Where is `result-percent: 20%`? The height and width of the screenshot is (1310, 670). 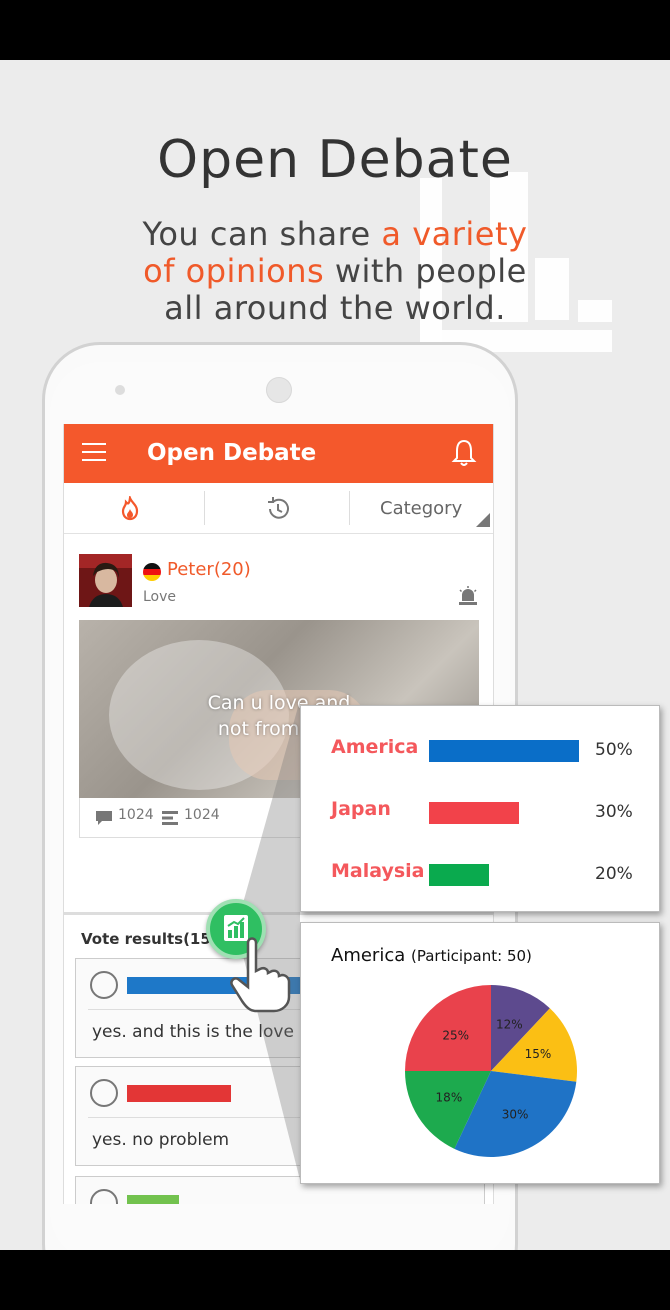 result-percent: 20% is located at coordinates (614, 874).